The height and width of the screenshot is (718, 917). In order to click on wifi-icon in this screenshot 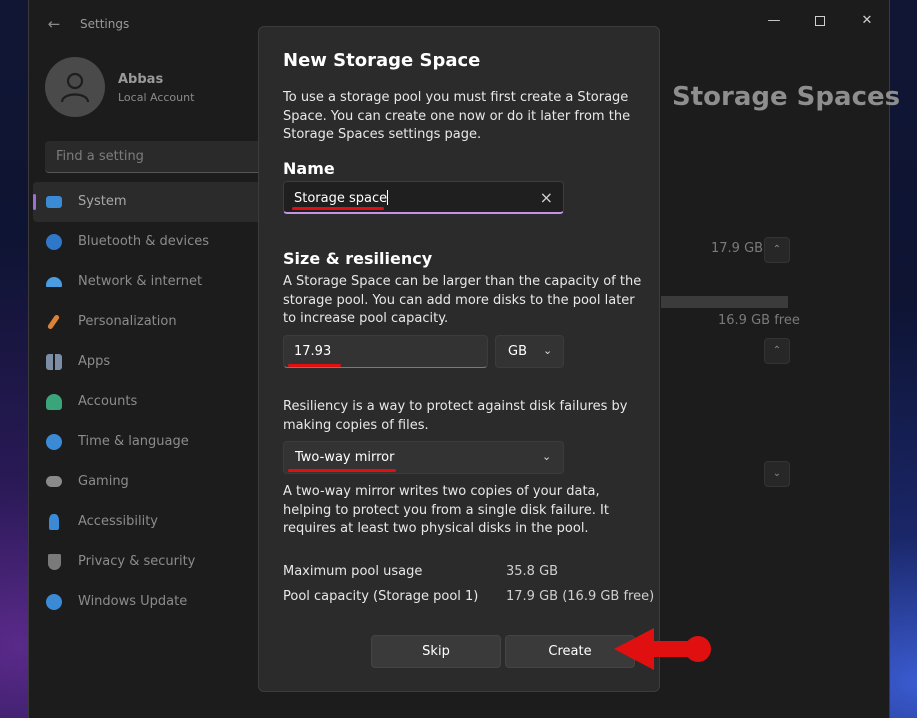, I will do `click(54, 282)`.